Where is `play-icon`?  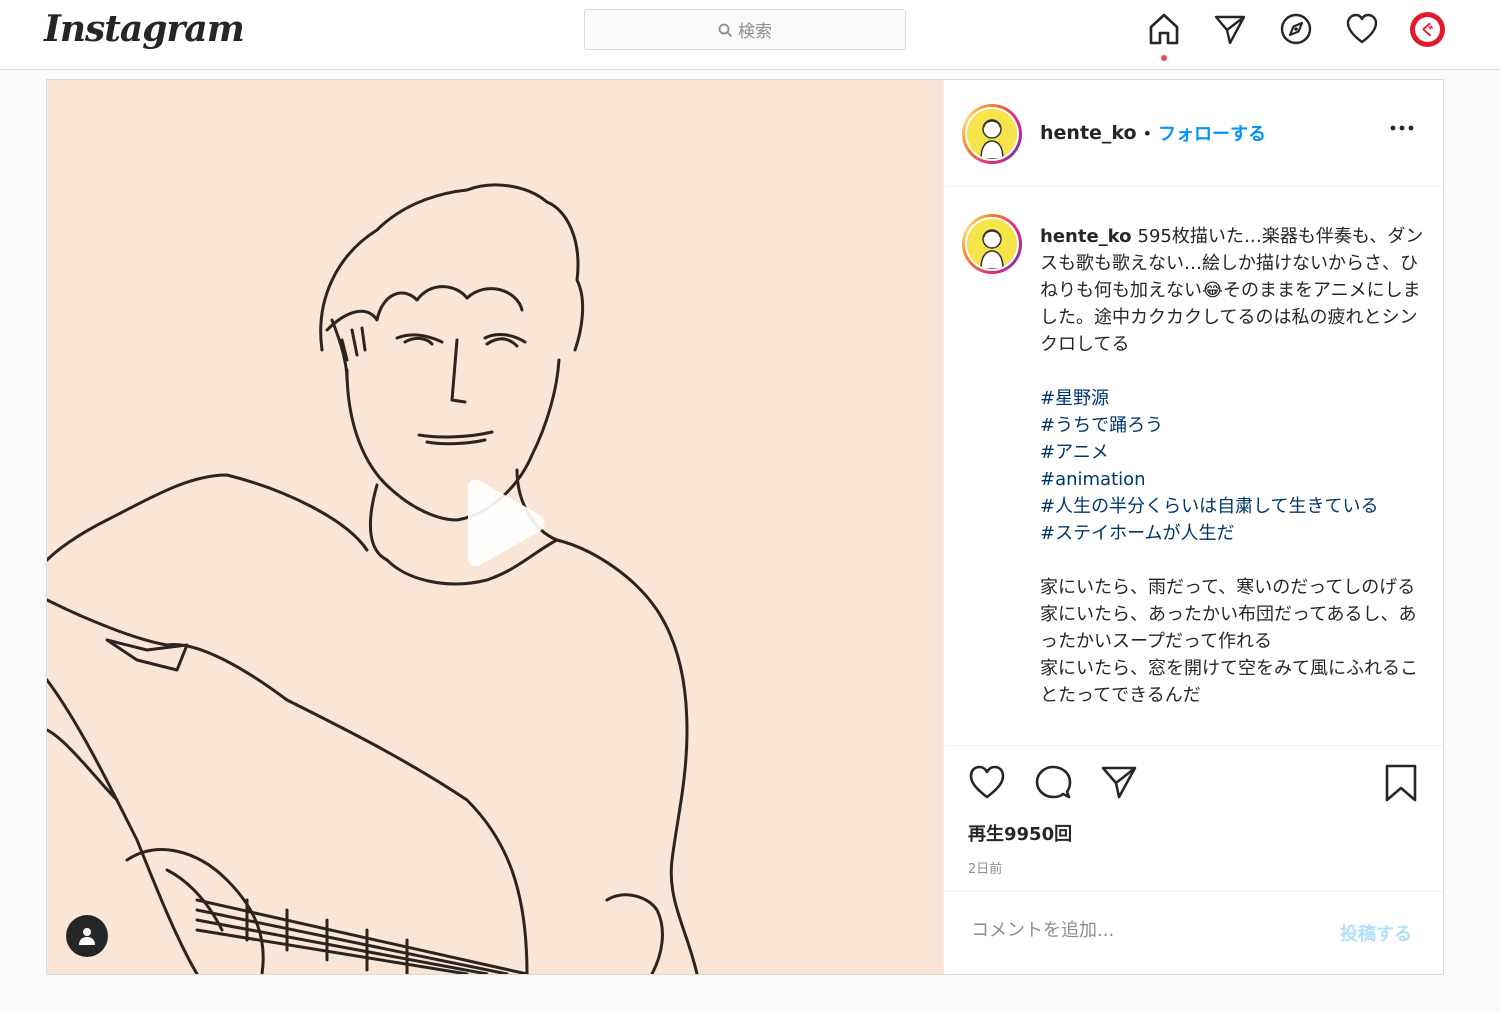 play-icon is located at coordinates (500, 525).